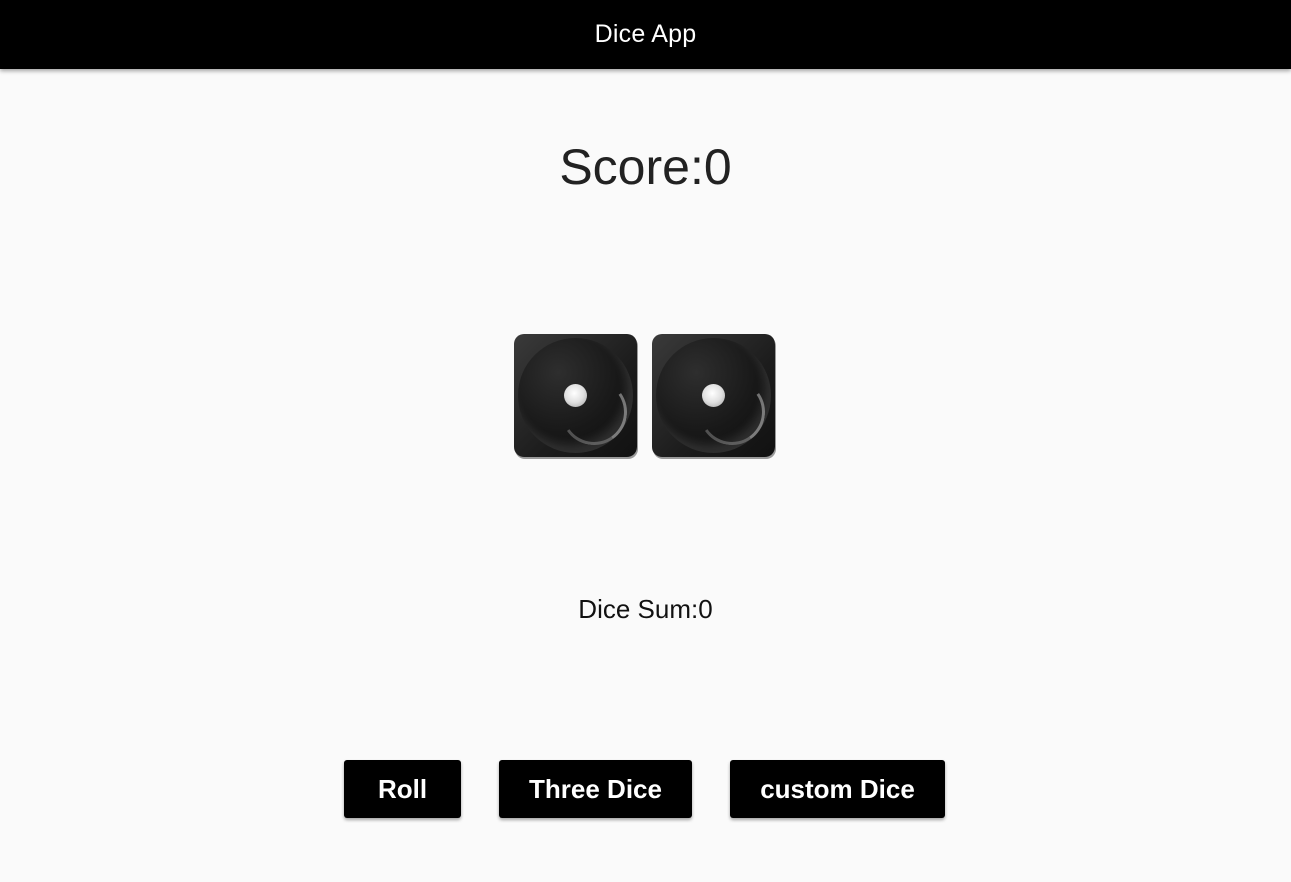  Describe the element at coordinates (645, 609) in the screenshot. I see `dice-sum-label: Dice Sum:0` at that location.